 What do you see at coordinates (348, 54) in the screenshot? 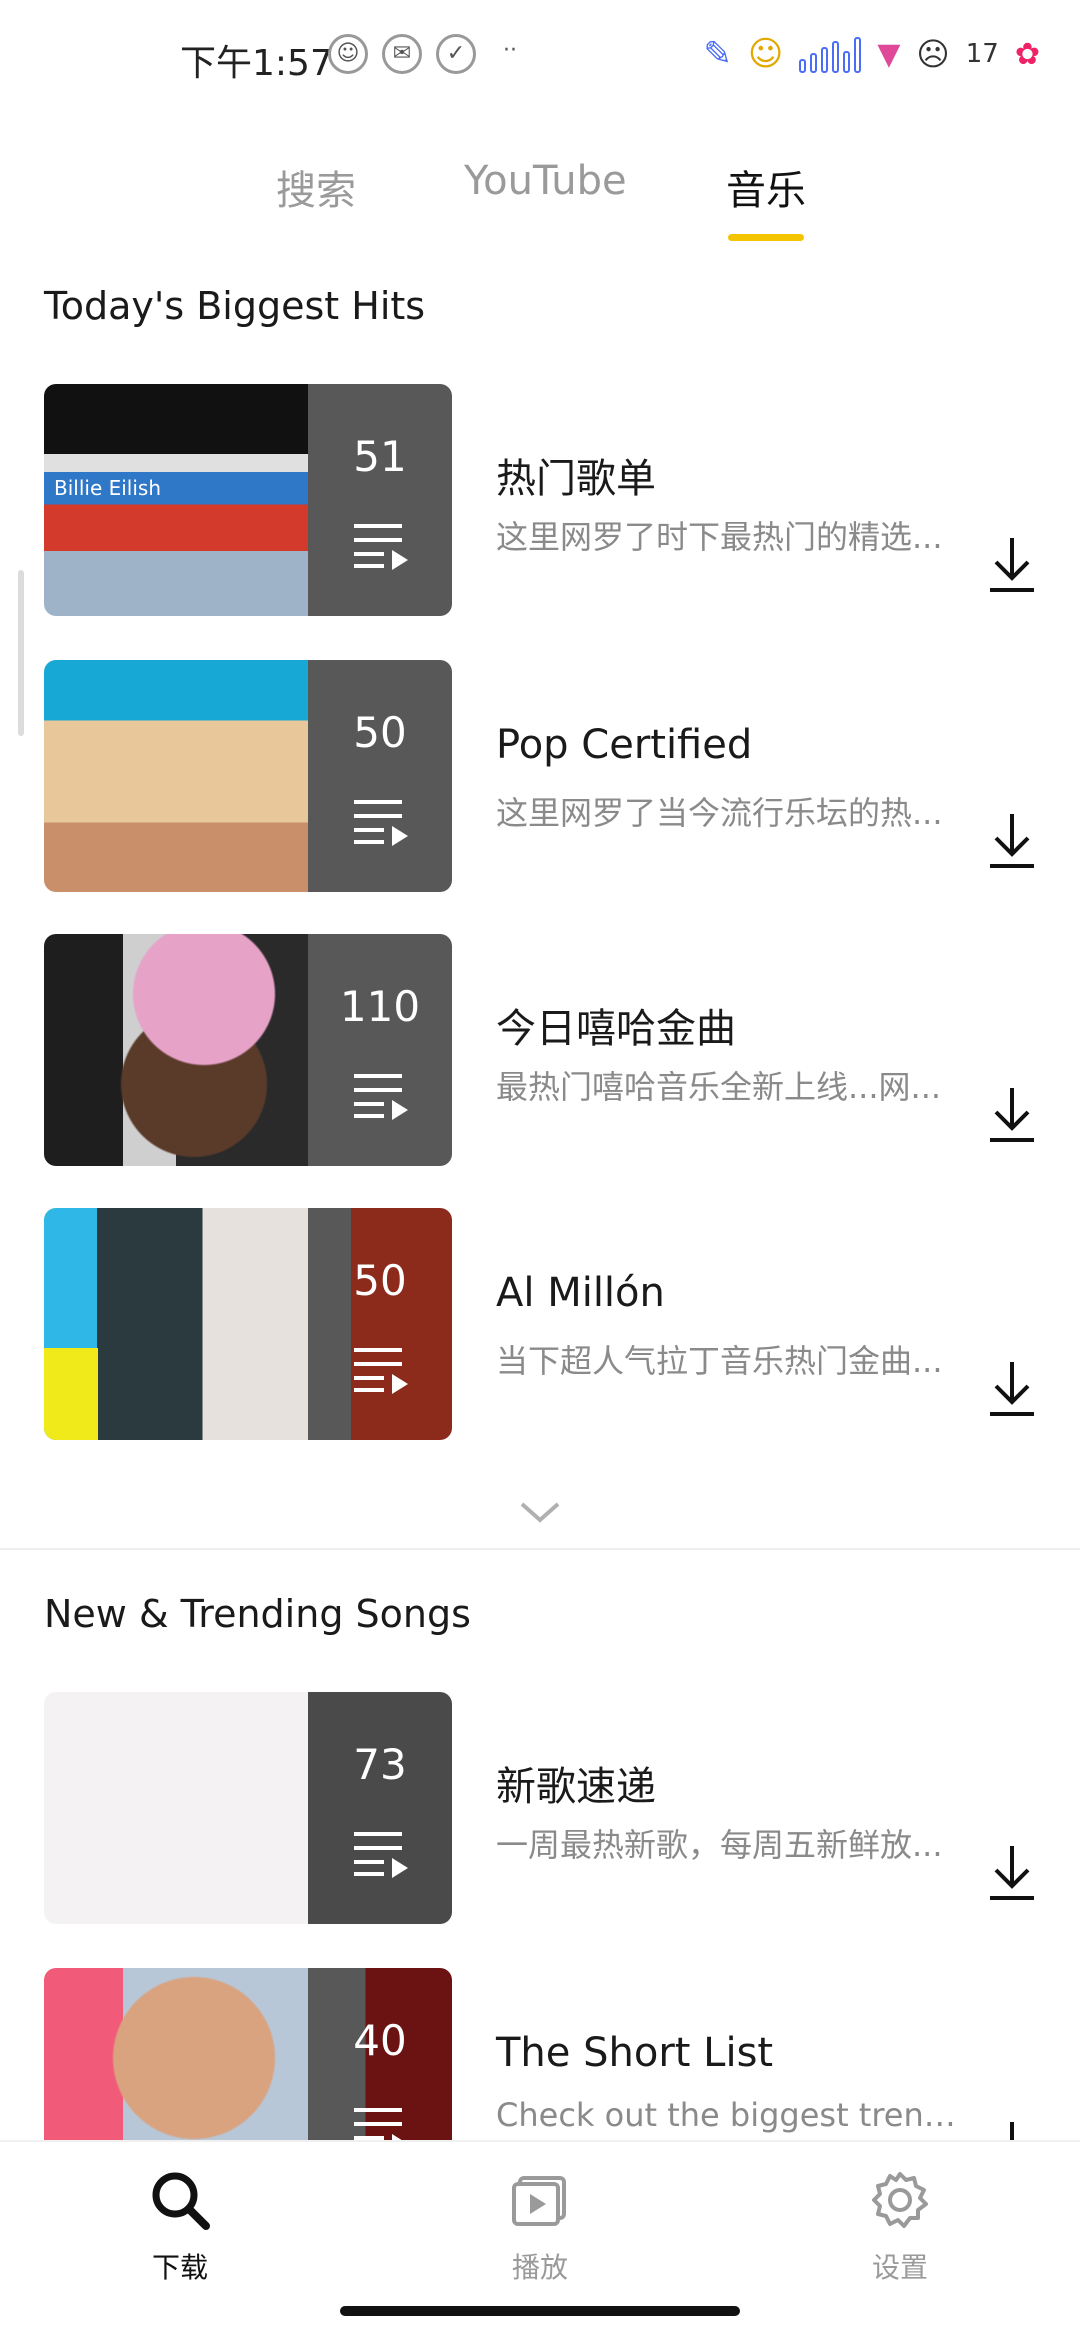
I see `app-notification-icon: ☺` at bounding box center [348, 54].